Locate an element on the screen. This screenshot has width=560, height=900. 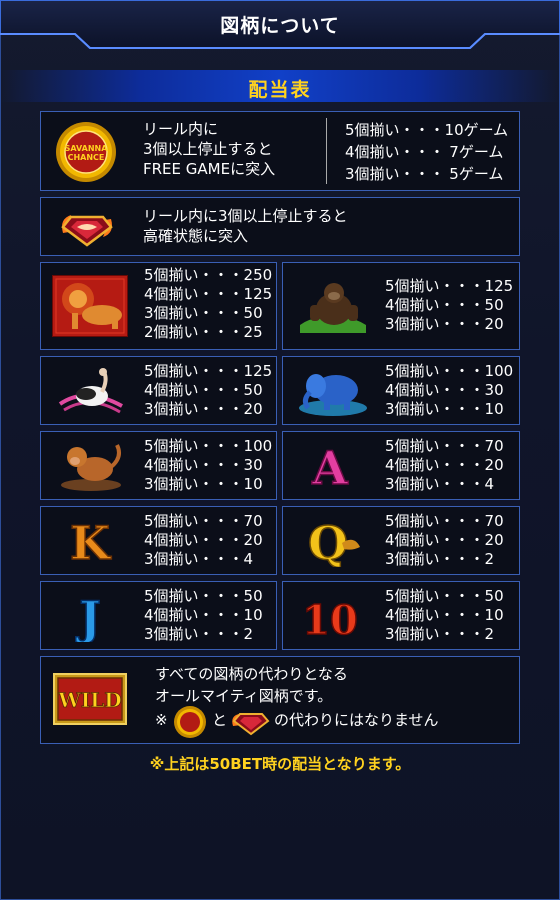
footer-note: ※上記は50BET時の配当となります。 is located at coordinates (280, 764).